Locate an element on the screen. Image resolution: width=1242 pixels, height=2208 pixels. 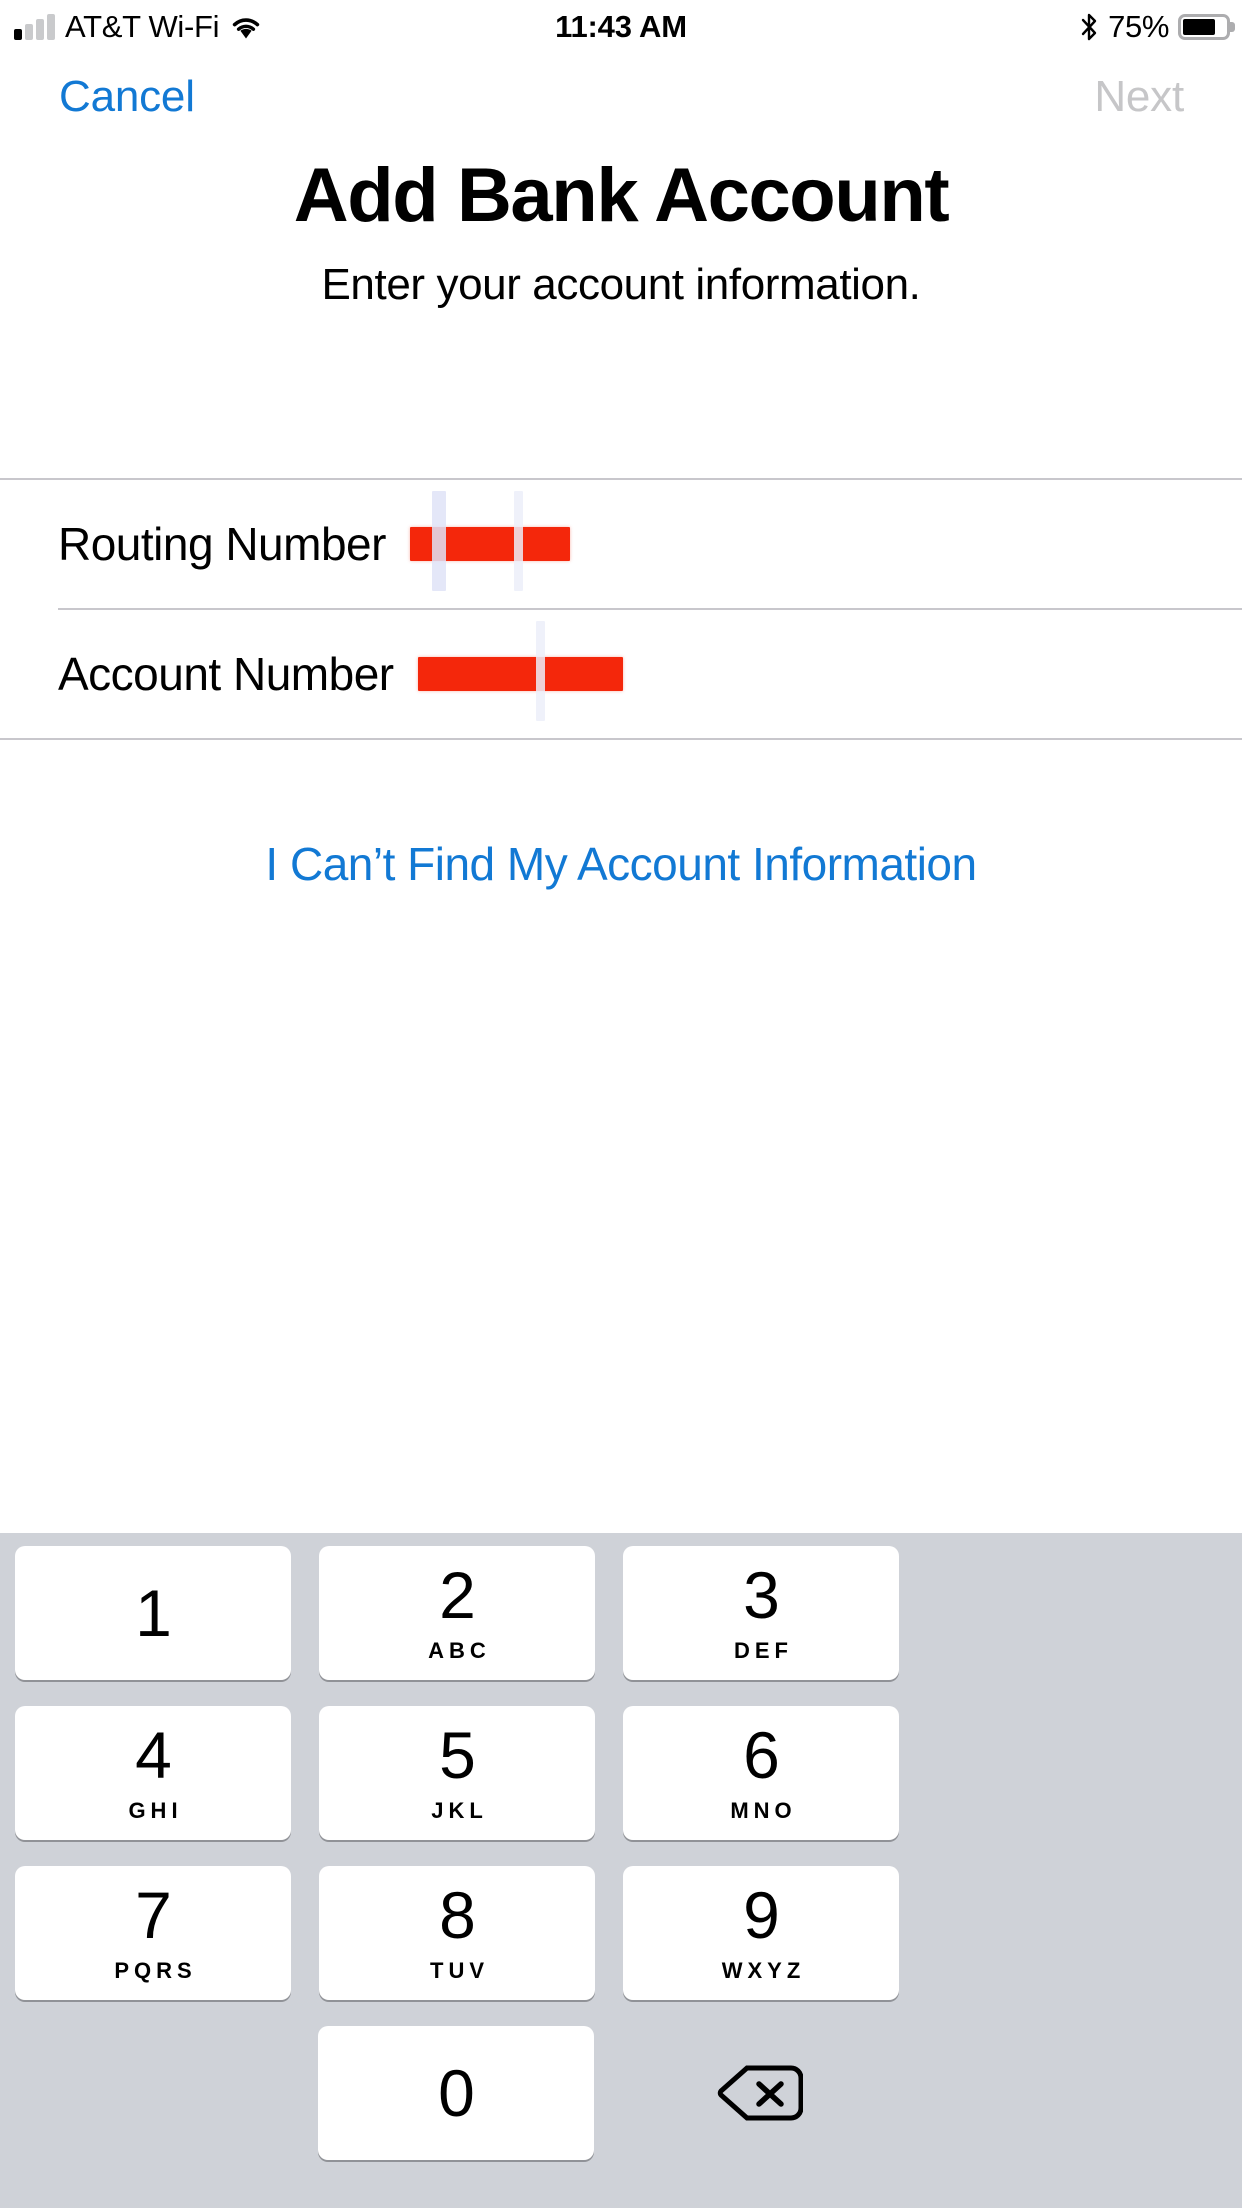
battery-percent-label: 75% is located at coordinates (1138, 26).